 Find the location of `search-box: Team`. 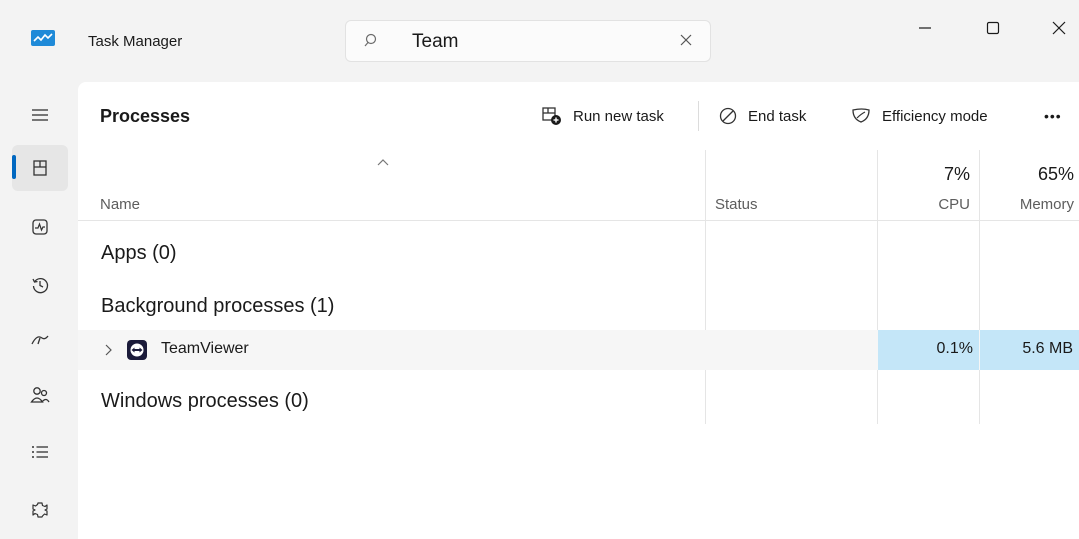

search-box: Team is located at coordinates (528, 41).